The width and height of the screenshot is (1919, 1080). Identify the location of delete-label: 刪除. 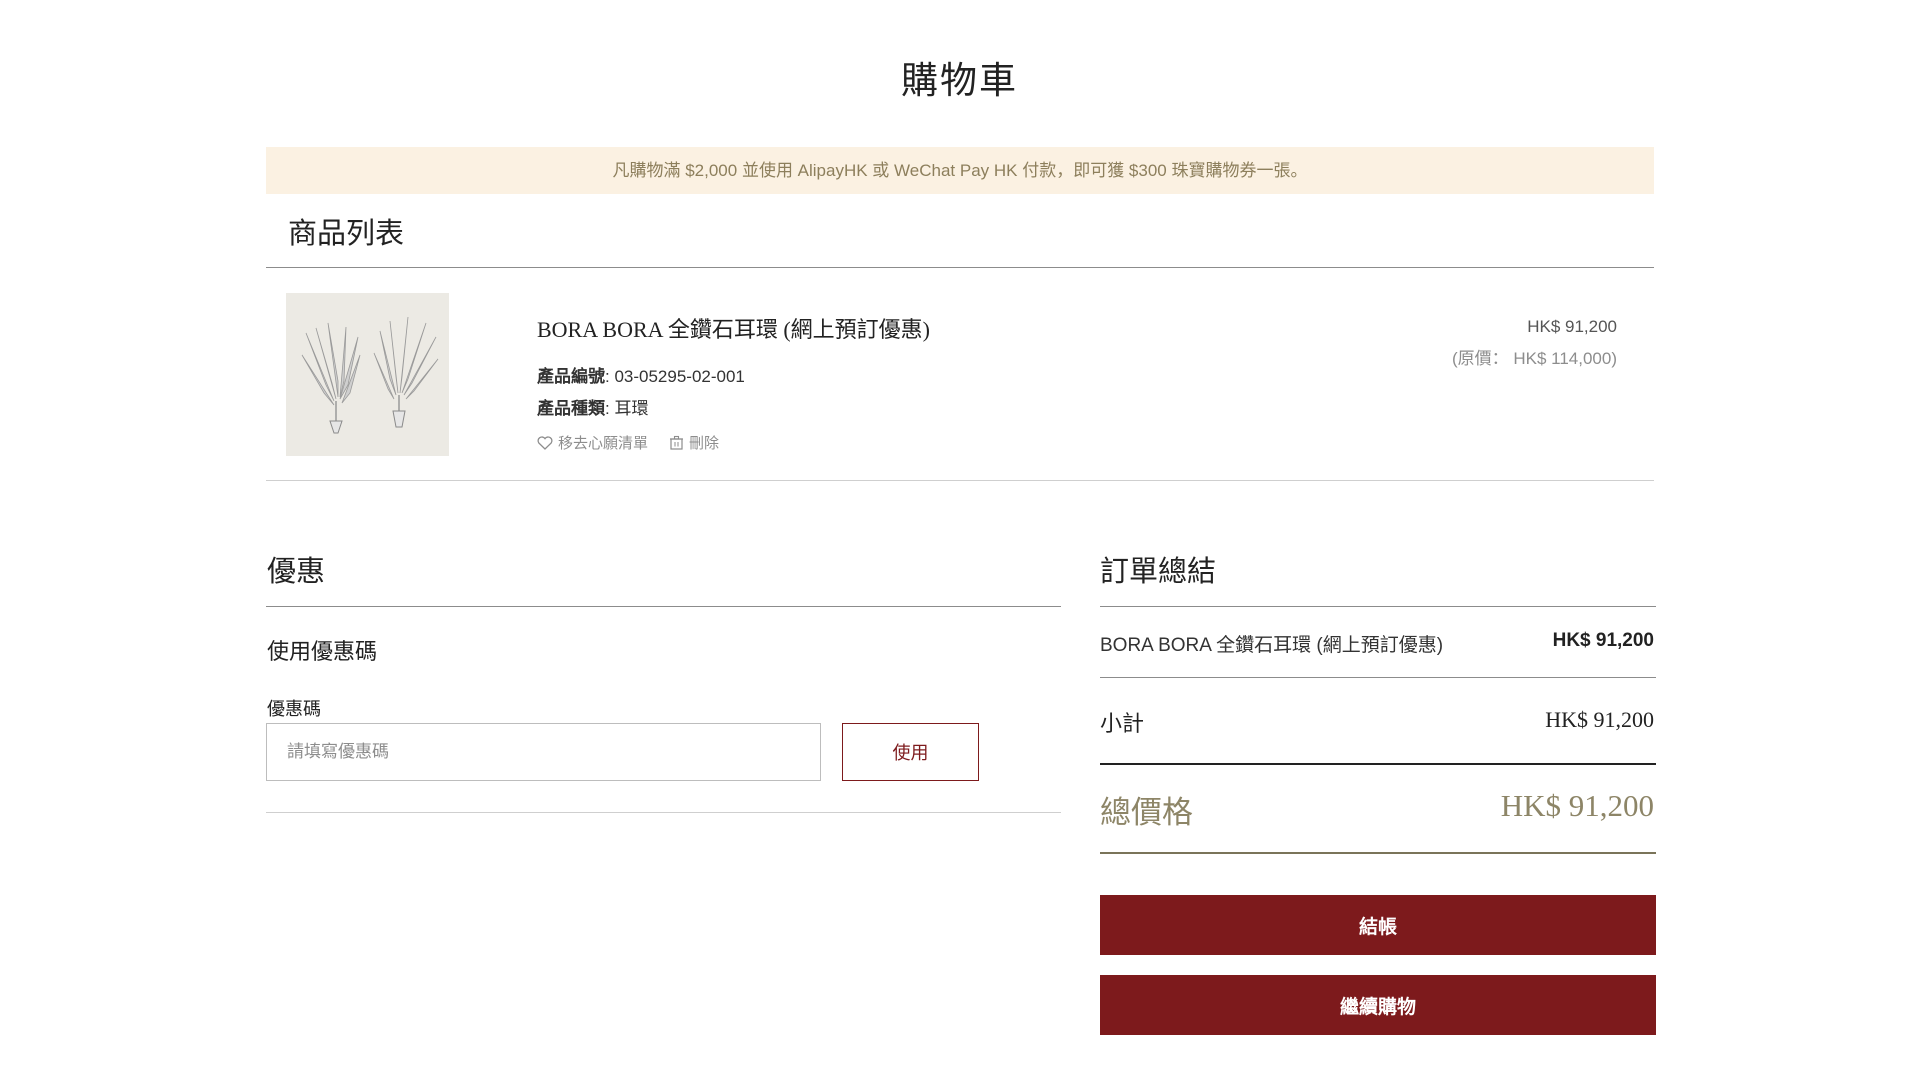
(704, 443).